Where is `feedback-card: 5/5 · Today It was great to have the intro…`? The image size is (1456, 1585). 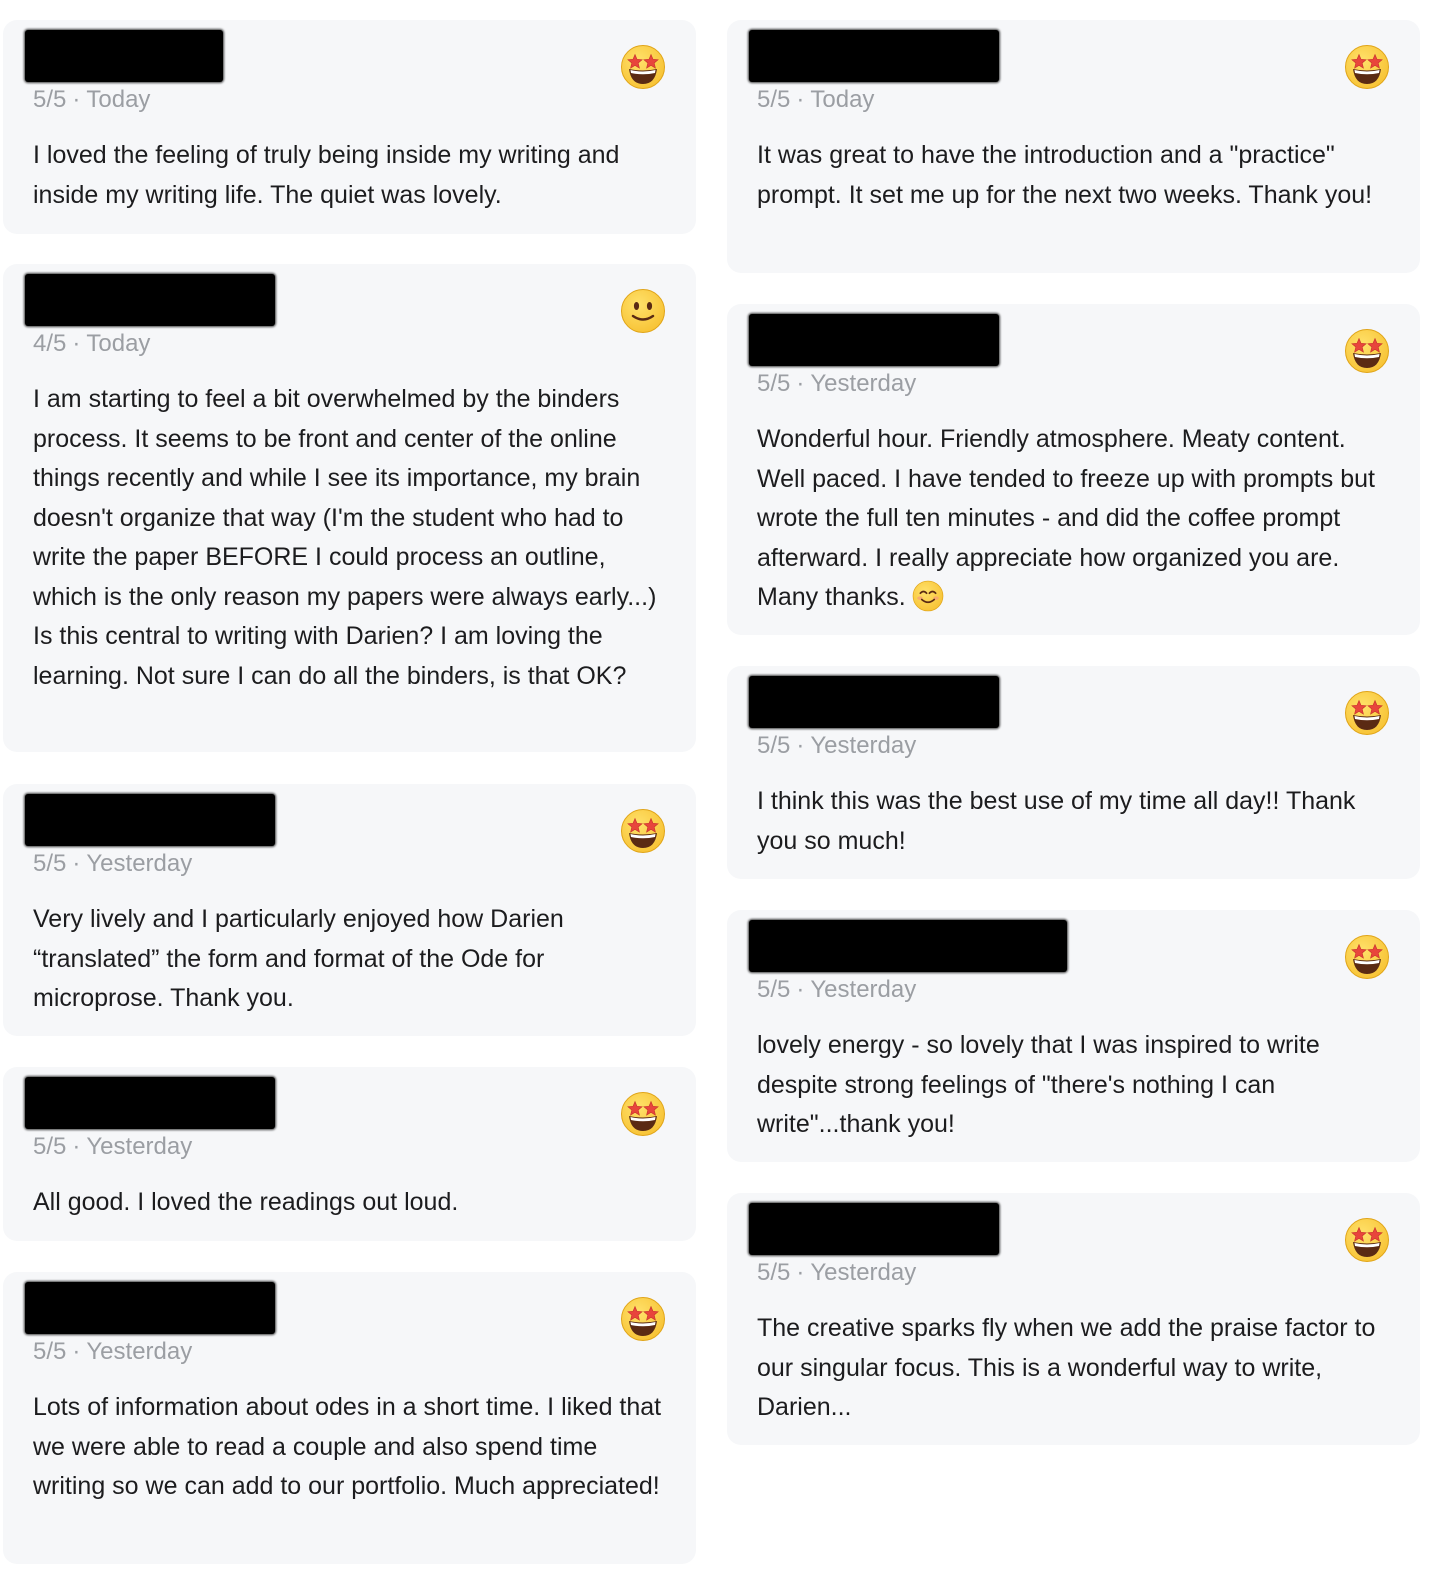
feedback-card: 5/5 · Today It was great to have the intro… is located at coordinates (1073, 146).